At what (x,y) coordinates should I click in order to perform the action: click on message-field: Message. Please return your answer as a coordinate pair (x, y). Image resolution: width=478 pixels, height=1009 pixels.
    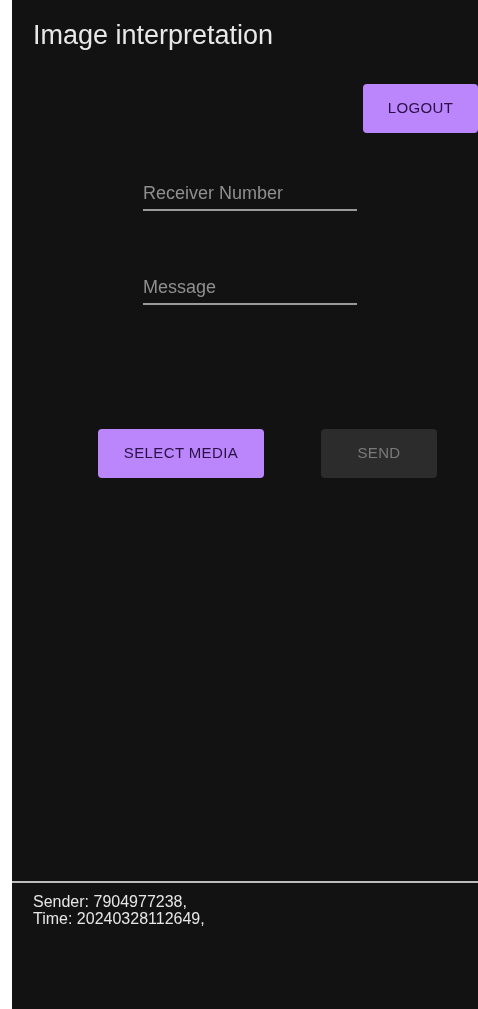
    Looking at the image, I should click on (250, 288).